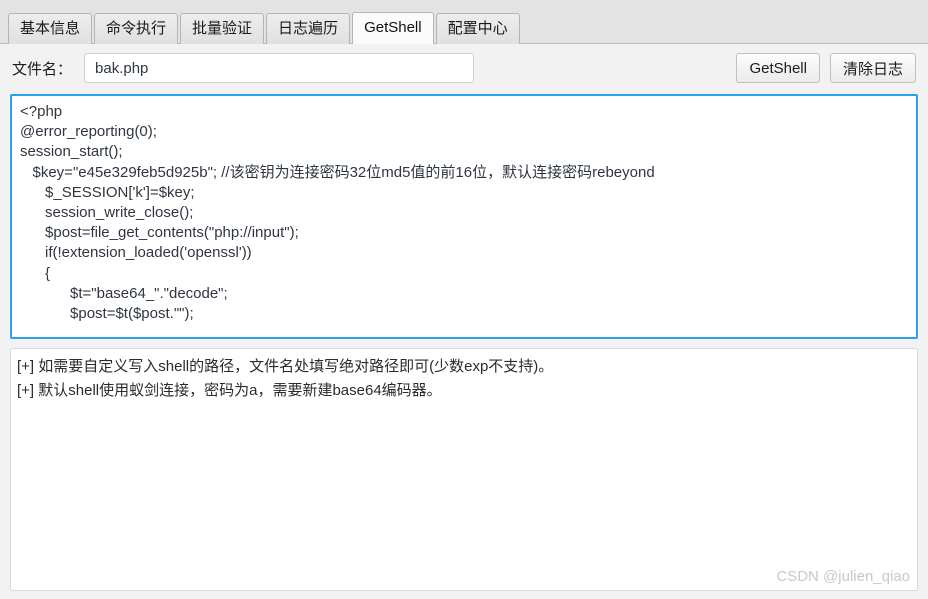  What do you see at coordinates (821, 68) in the screenshot?
I see `action-button-group: GetShell 清除日志` at bounding box center [821, 68].